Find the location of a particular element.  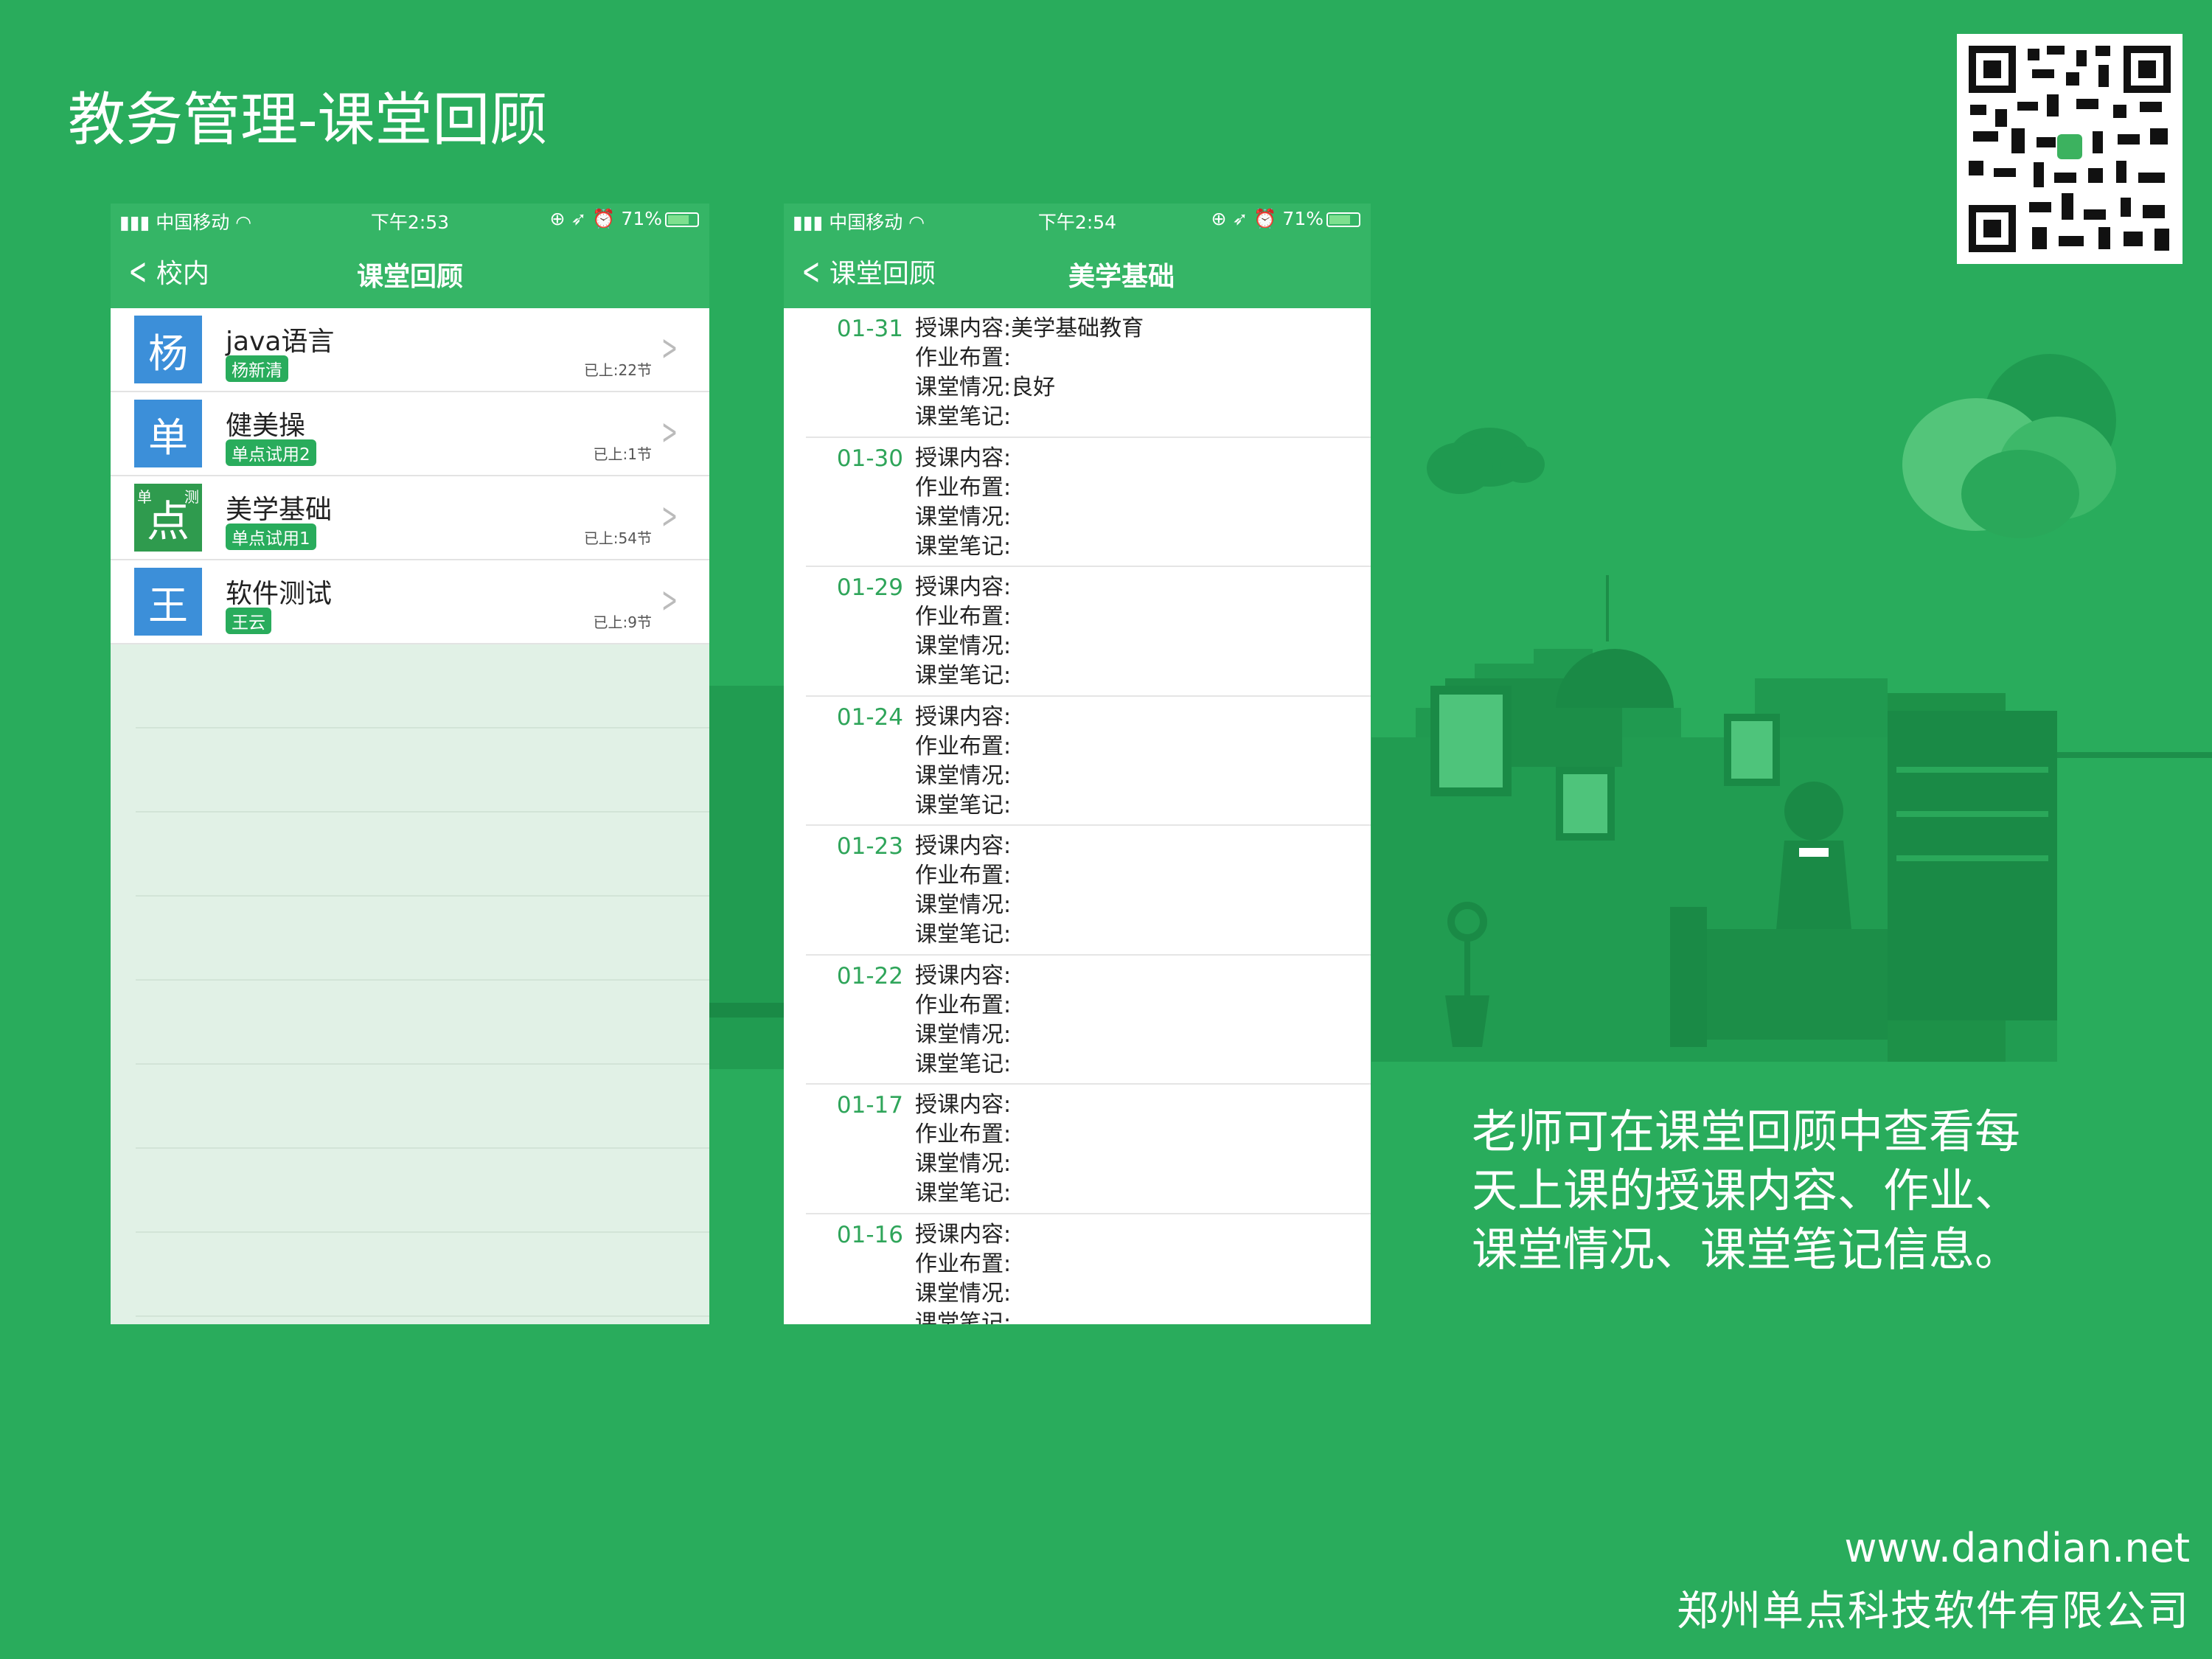

review-entry: 01-24 授课内容: 作业布置: 课堂情况: 课堂笔记: is located at coordinates (1088, 761).